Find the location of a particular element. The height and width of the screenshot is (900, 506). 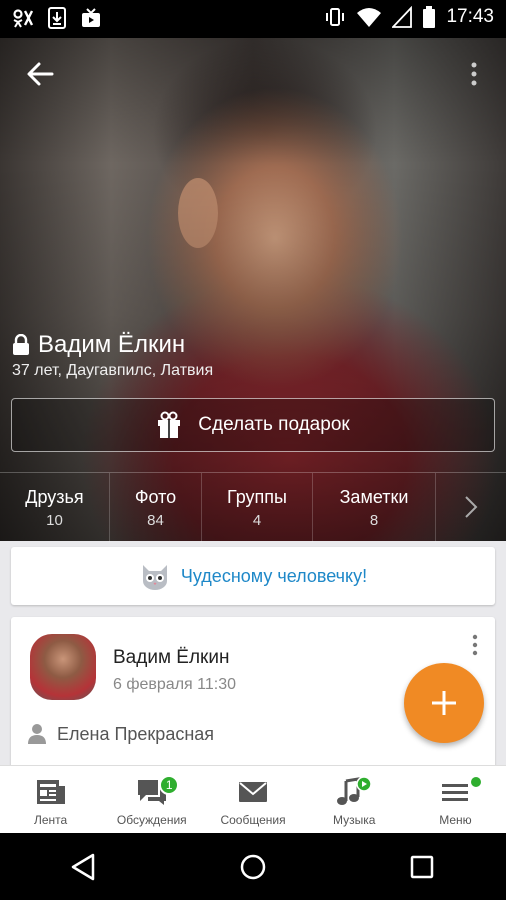

profile-stats: Друзья 10 Фото 84 Группы 4 Заметки 8 is located at coordinates (253, 507).